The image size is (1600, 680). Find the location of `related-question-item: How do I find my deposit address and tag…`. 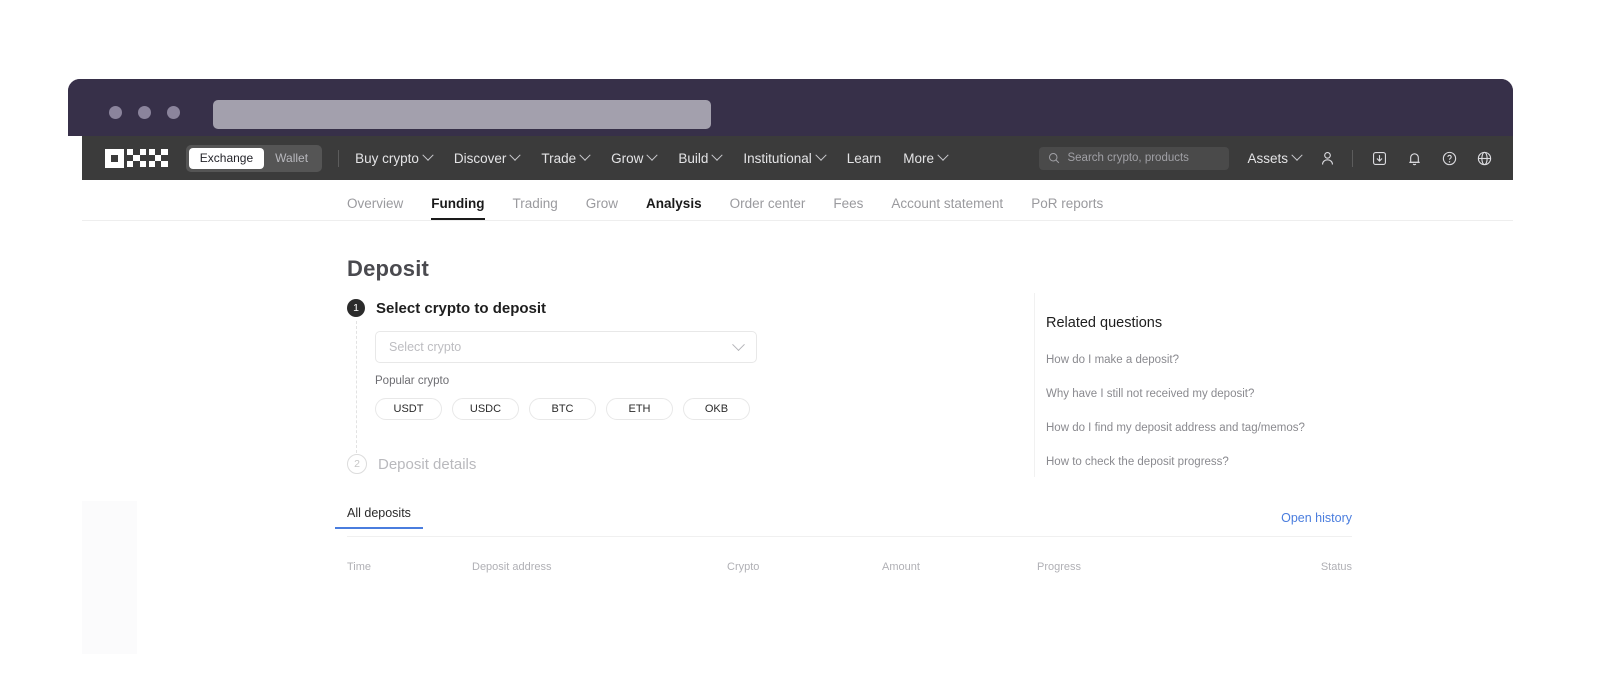

related-question-item: How do I find my deposit address and tag… is located at coordinates (1192, 428).